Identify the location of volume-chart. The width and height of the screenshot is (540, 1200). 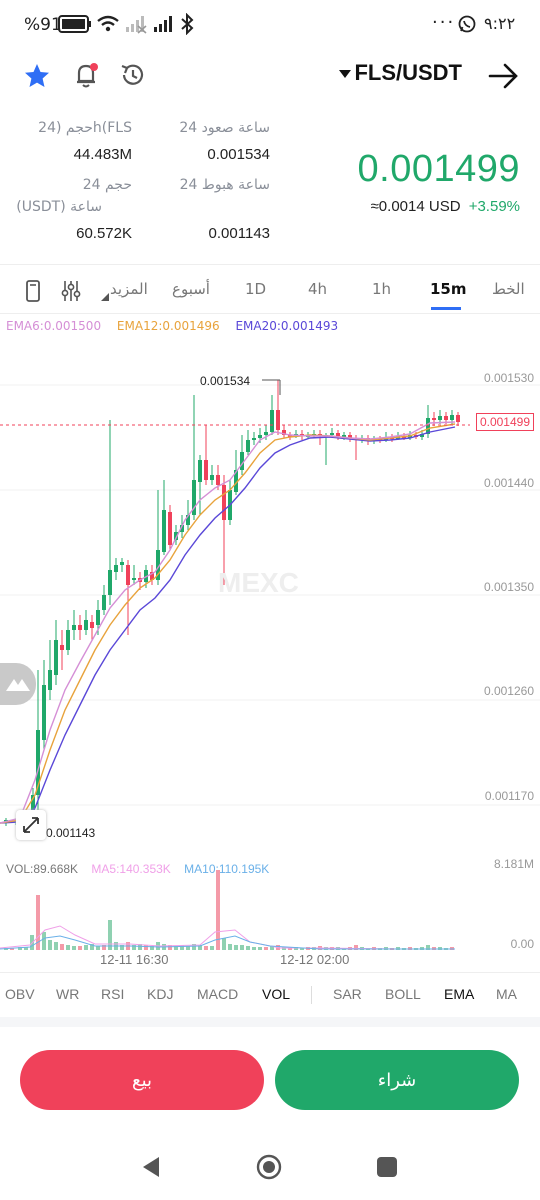
(270, 912).